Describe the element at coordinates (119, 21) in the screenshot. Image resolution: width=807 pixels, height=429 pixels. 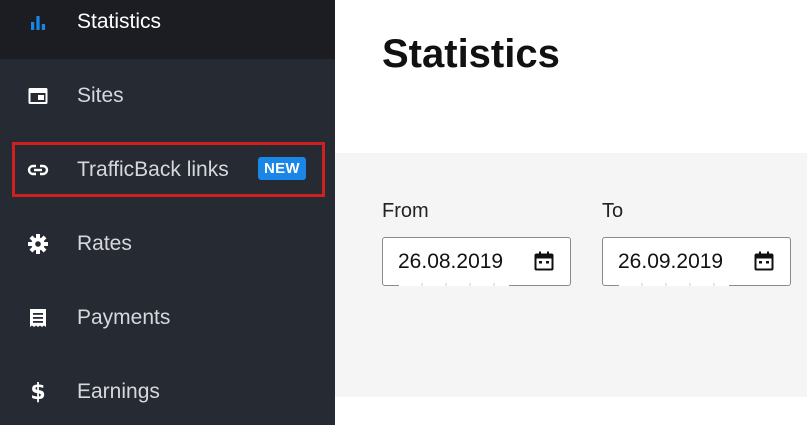
I see `sidebar-item-label: Statistics` at that location.